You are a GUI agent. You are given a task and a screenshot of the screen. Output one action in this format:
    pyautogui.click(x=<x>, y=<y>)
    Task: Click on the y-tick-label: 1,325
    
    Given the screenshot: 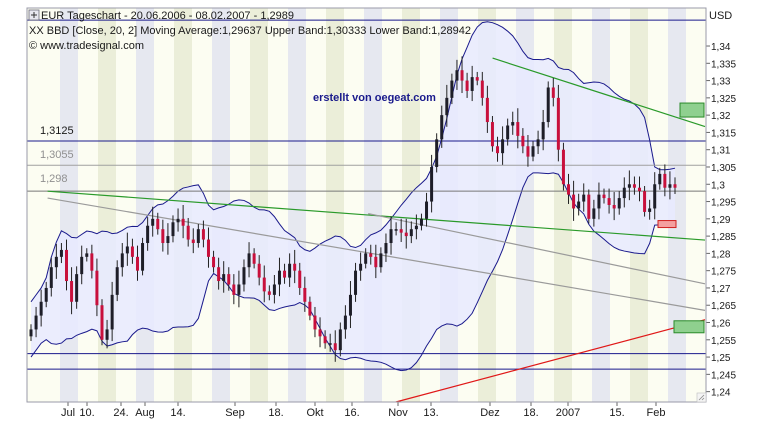 What is the action you would take?
    pyautogui.click(x=723, y=99)
    